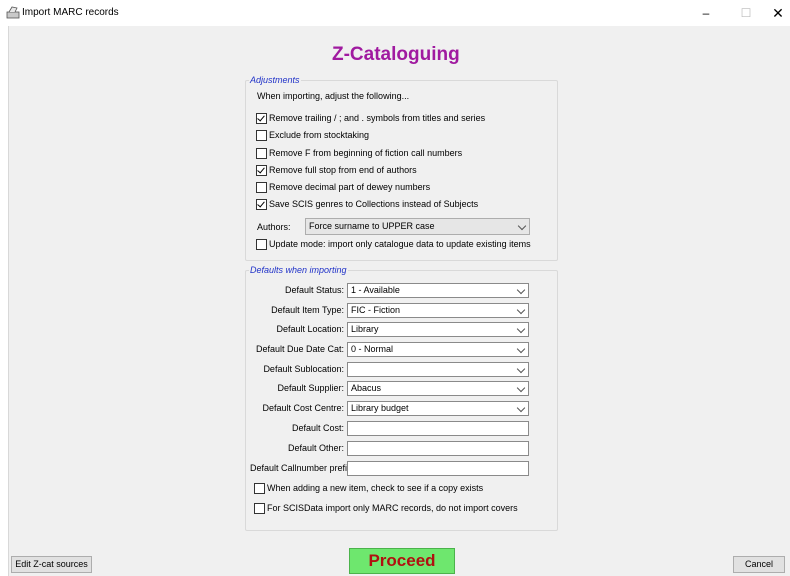 This screenshot has width=790, height=576. What do you see at coordinates (395, 13) in the screenshot?
I see `title-bar: Import MARC records – ☐ ✕` at bounding box center [395, 13].